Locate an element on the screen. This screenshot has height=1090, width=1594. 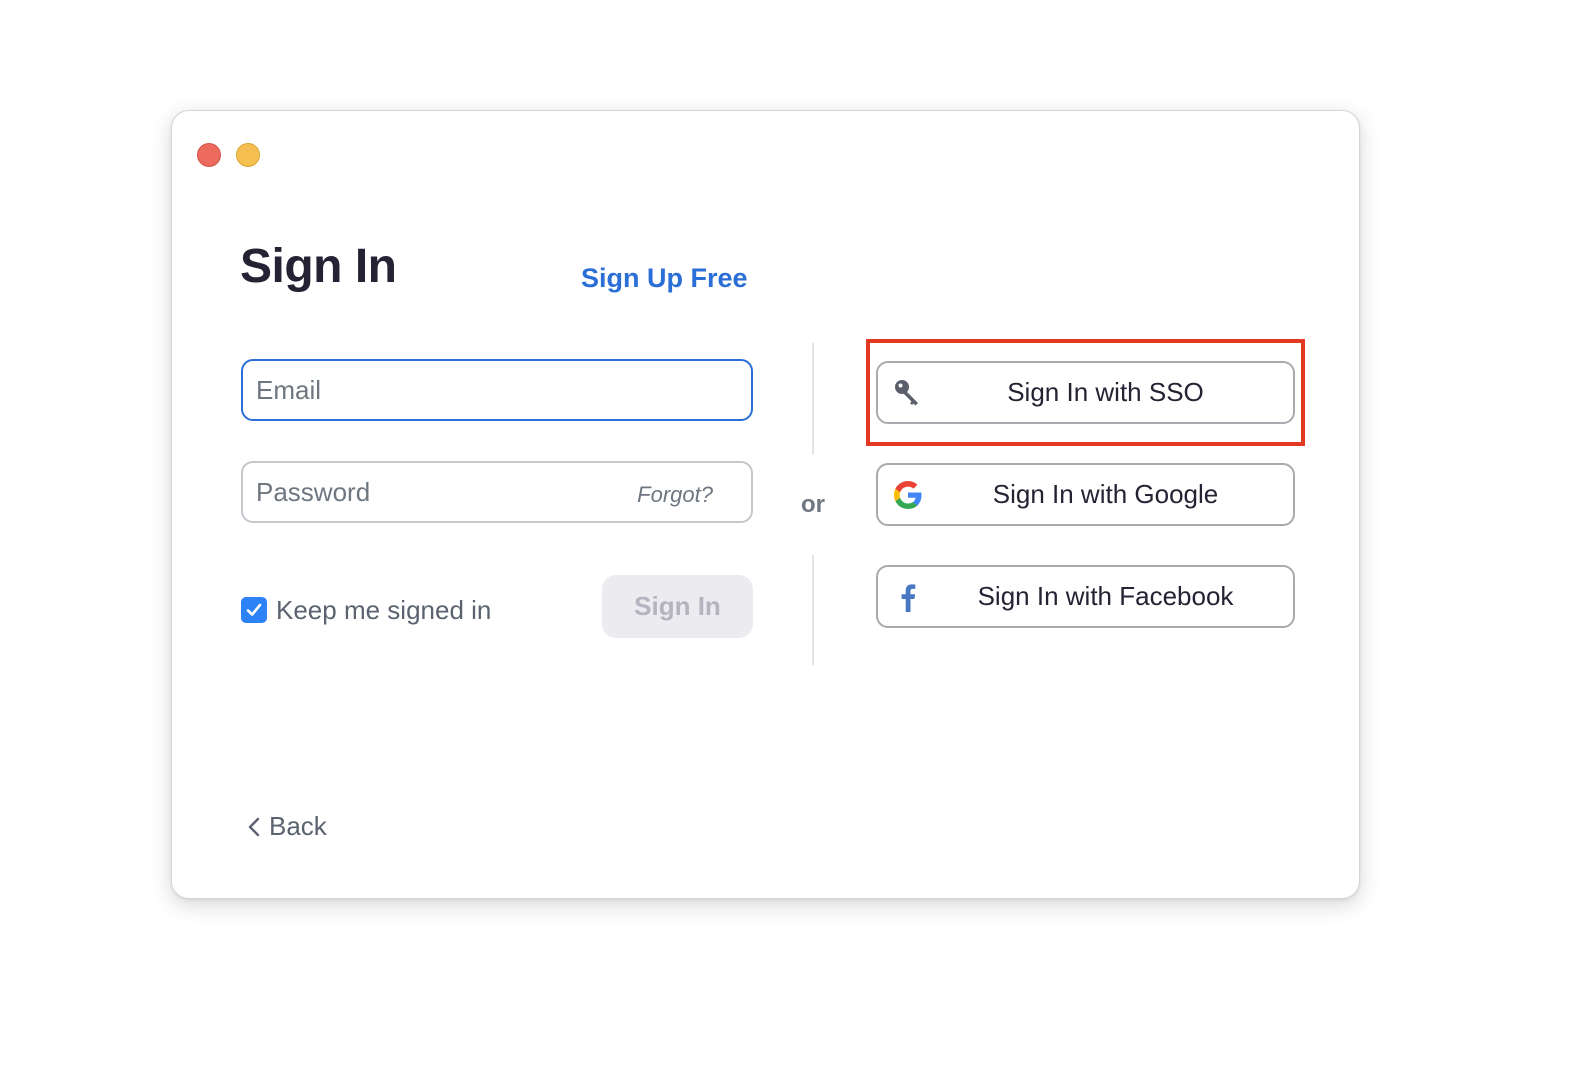
email-input is located at coordinates (436, 390).